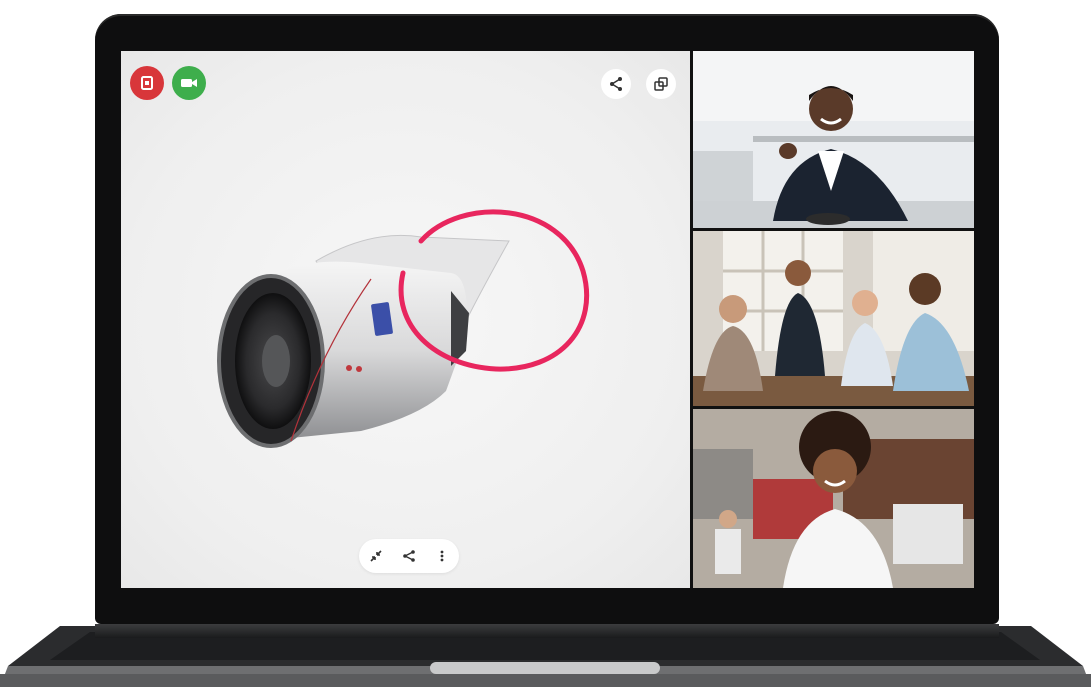 This screenshot has width=1091, height=687. I want to click on camera-toggle-button, so click(189, 83).